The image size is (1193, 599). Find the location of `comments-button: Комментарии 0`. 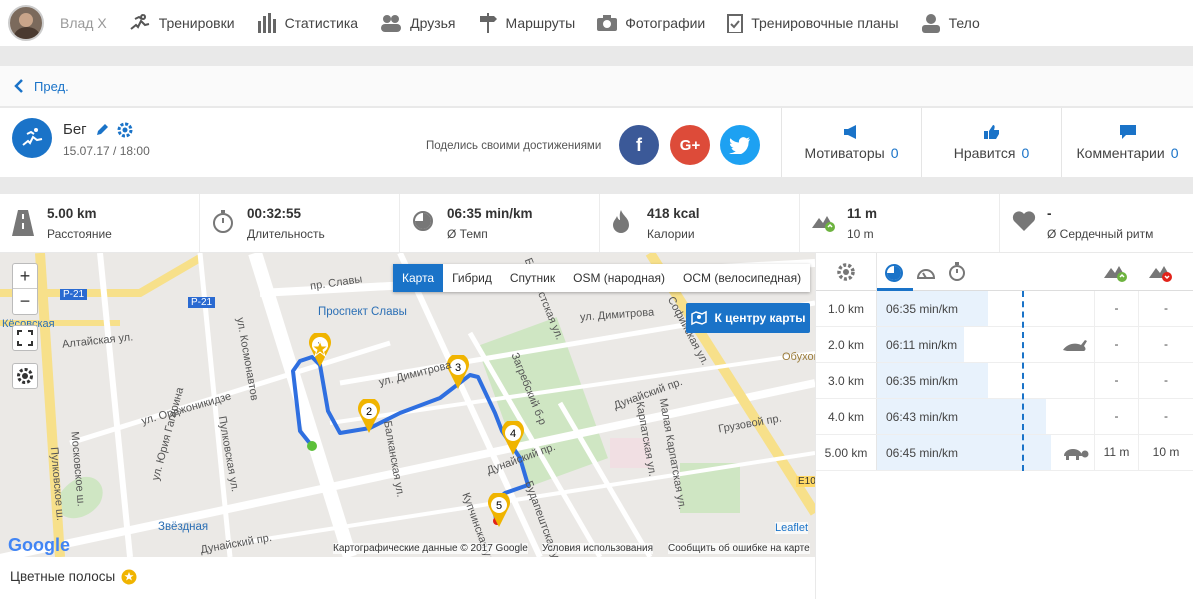

comments-button: Комментарии 0 is located at coordinates (1127, 142).